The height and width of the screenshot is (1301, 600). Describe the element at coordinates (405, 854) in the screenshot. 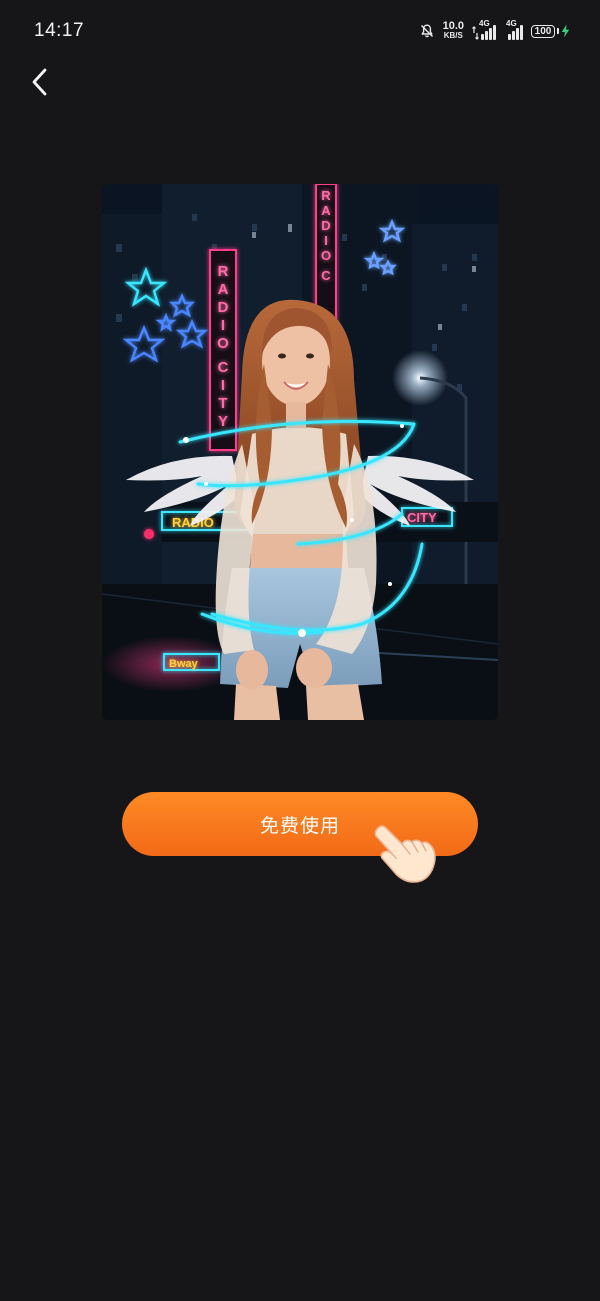

I see `pointing-hand-icon` at that location.